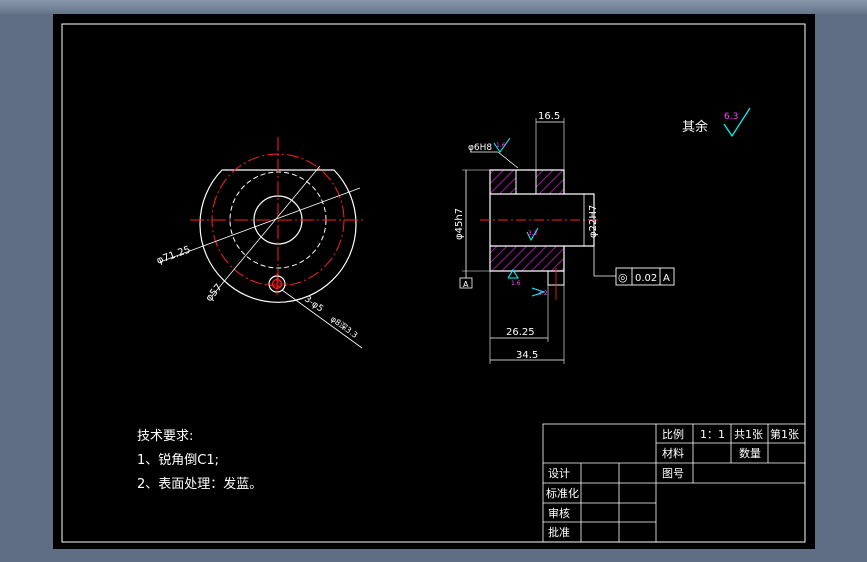 The height and width of the screenshot is (562, 867). I want to click on dim-step-text: 26.25, so click(520, 332).